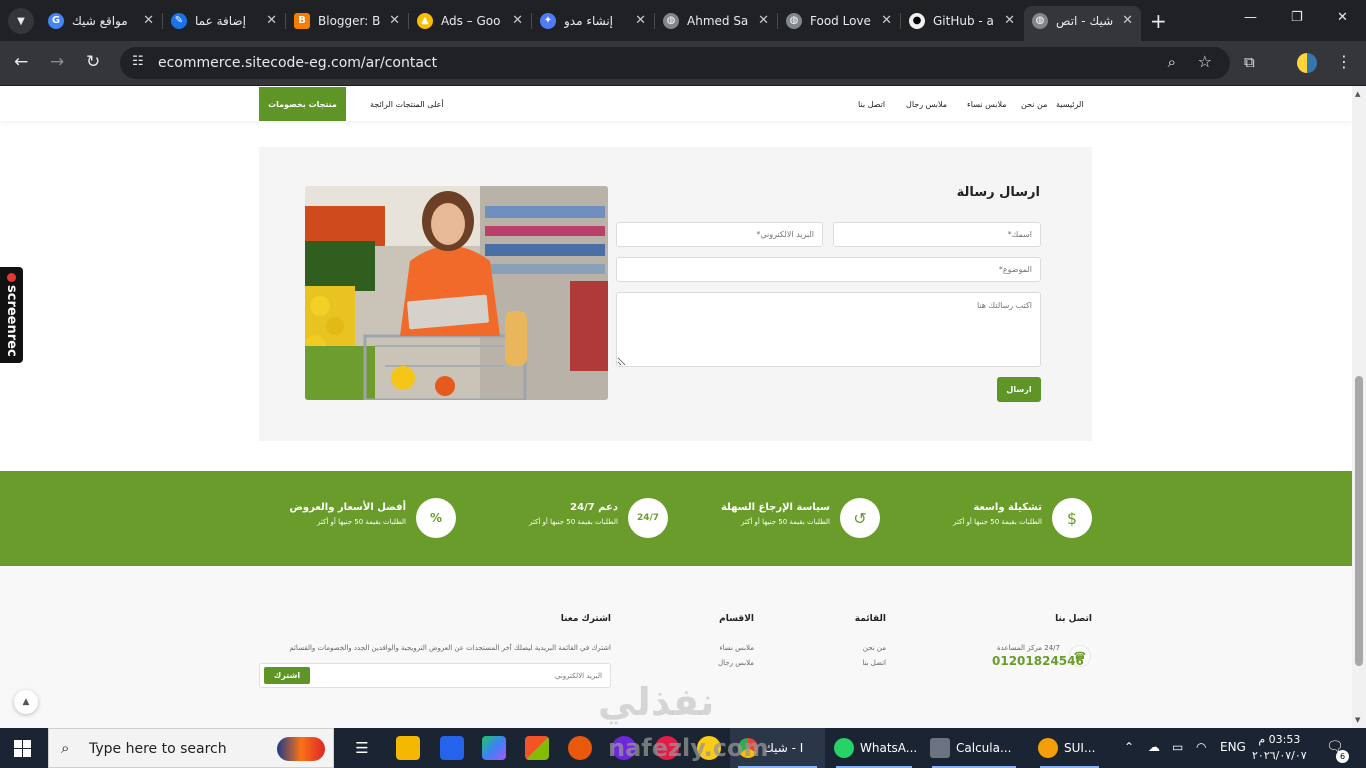 Image resolution: width=1366 pixels, height=768 pixels. I want to click on nav-link-home: الرئيسية, so click(1070, 104).